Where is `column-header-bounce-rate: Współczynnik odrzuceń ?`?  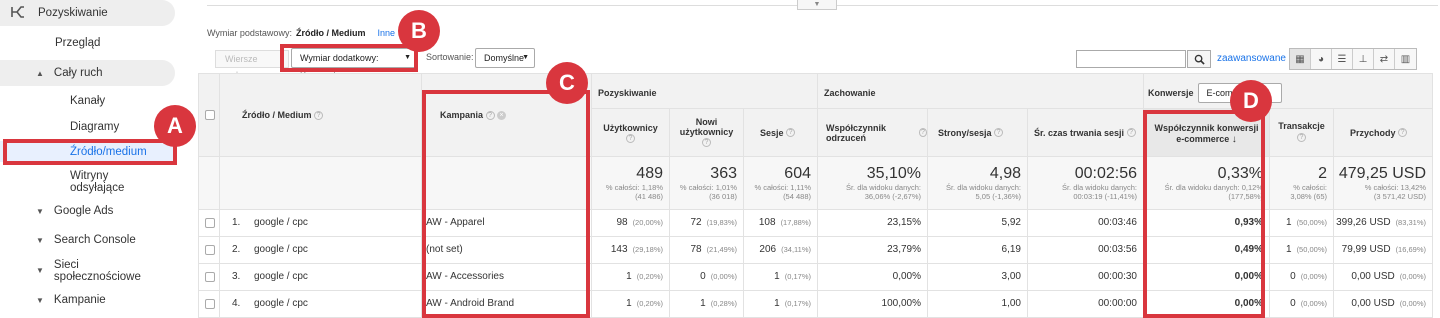
column-header-bounce-rate: Współczynnik odrzuceń ? is located at coordinates (873, 133).